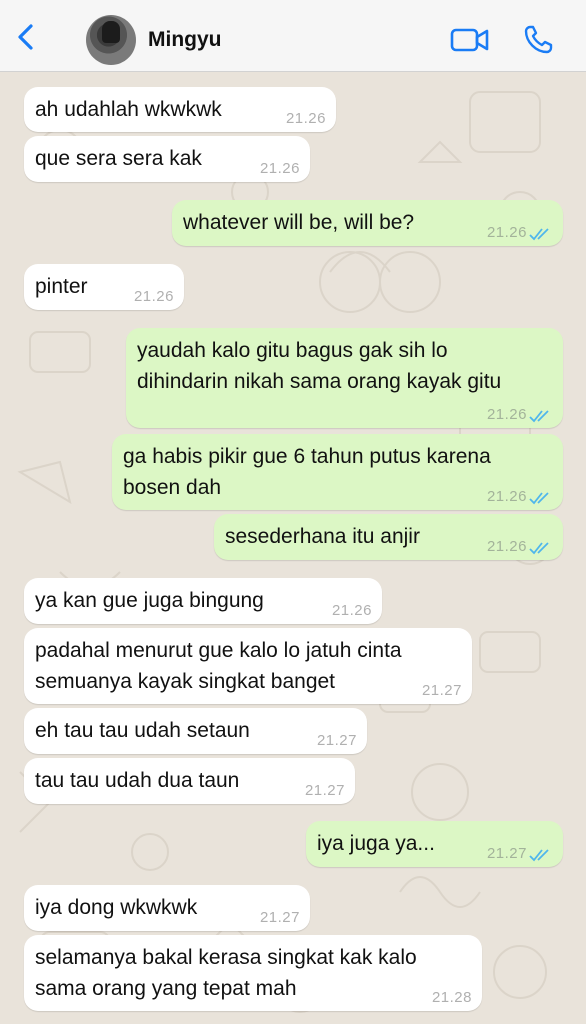  I want to click on message-text: ya kan gue juga bingung, so click(149, 600).